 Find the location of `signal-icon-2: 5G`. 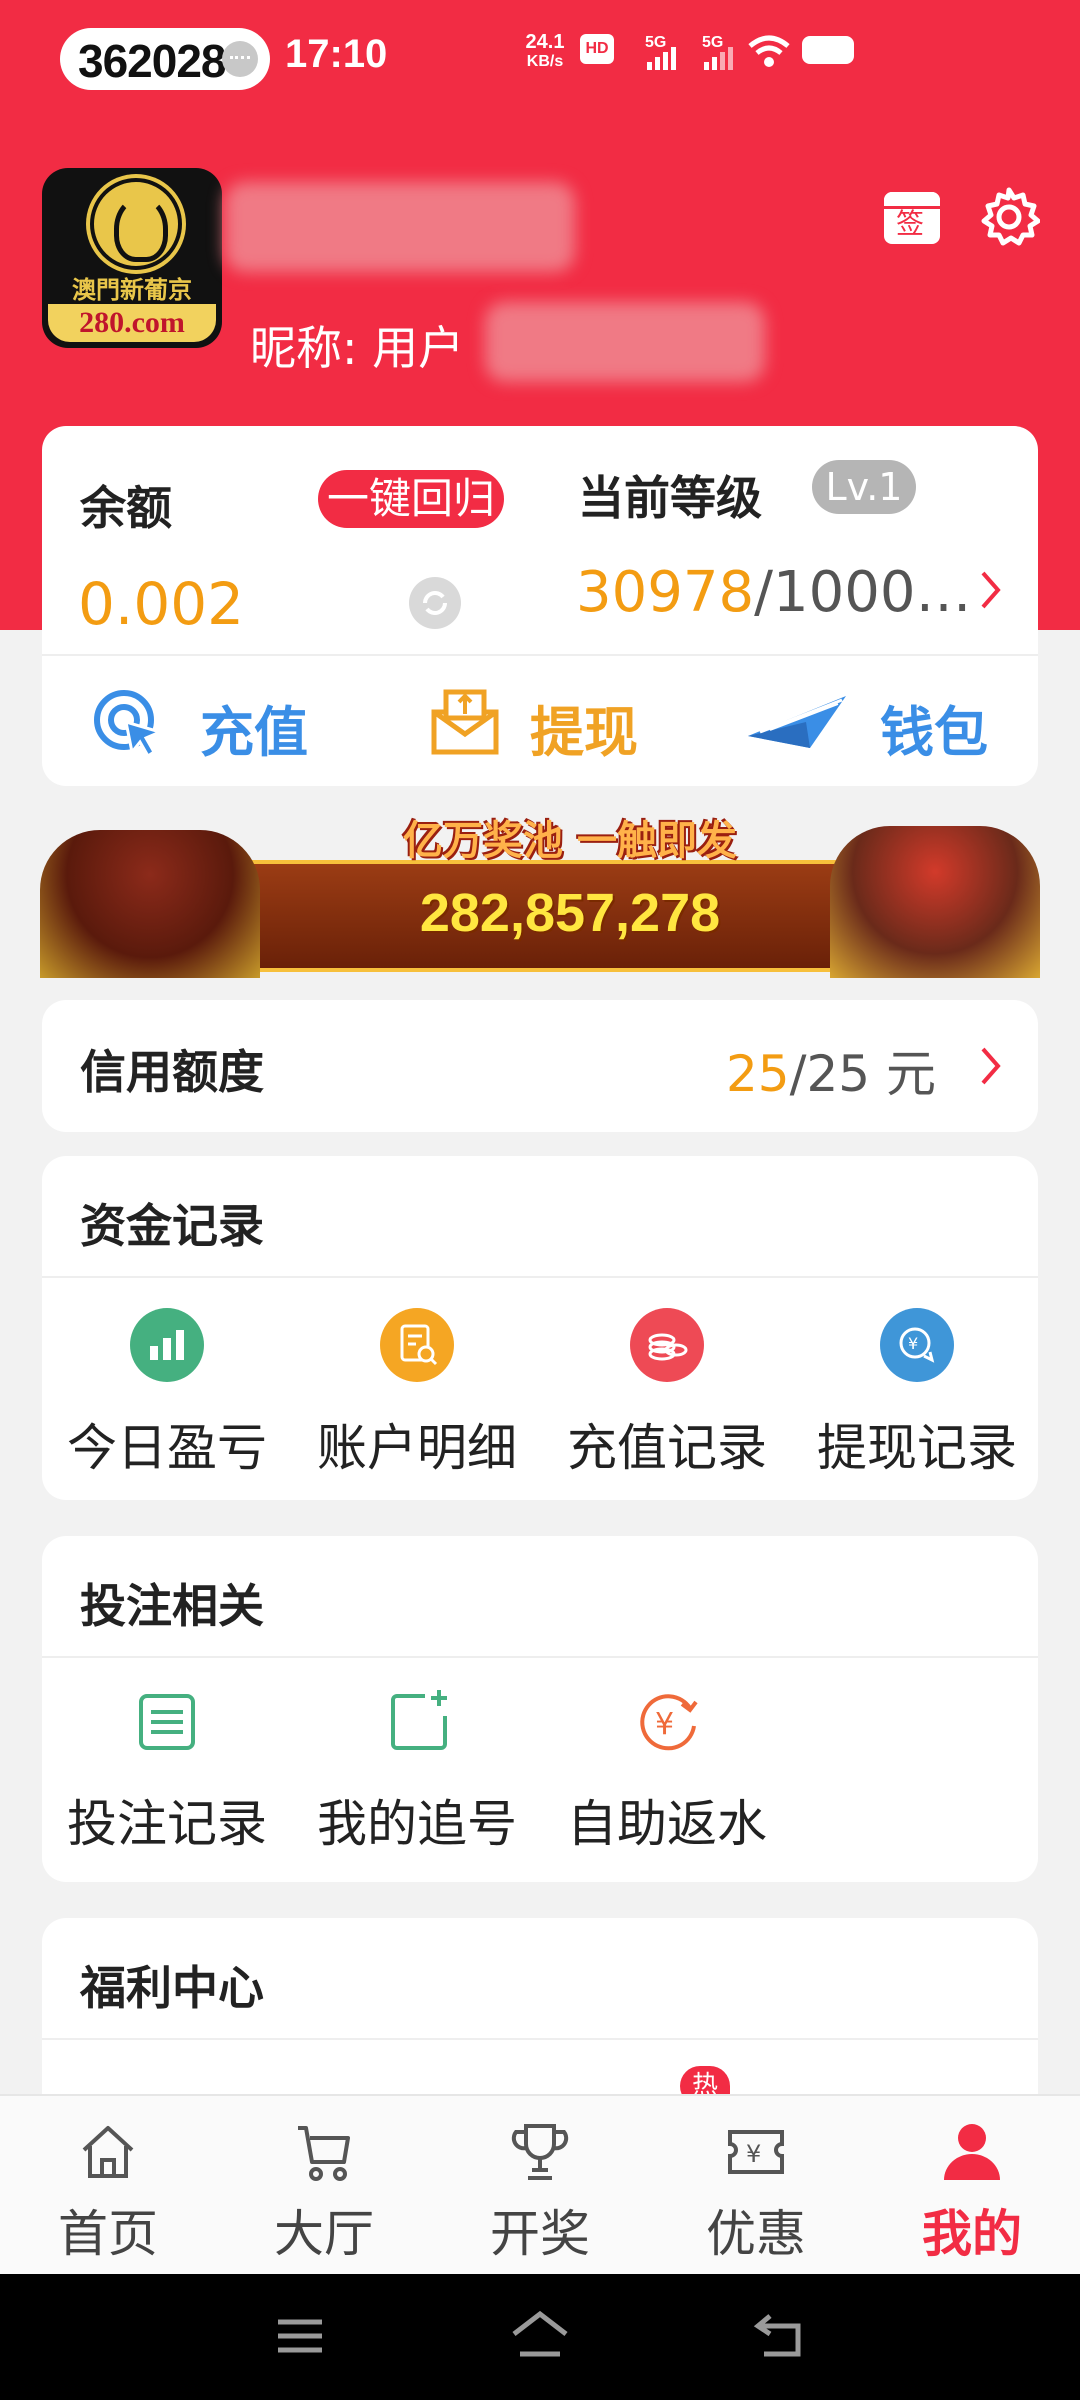

signal-icon-2: 5G is located at coordinates (717, 50).